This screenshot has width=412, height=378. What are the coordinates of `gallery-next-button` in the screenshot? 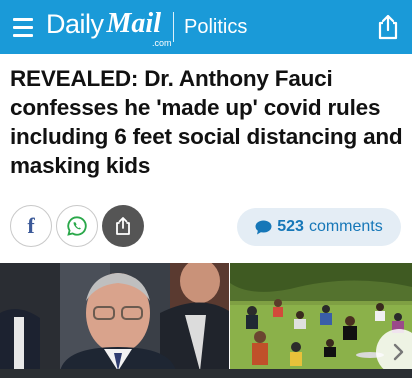 It's located at (394, 350).